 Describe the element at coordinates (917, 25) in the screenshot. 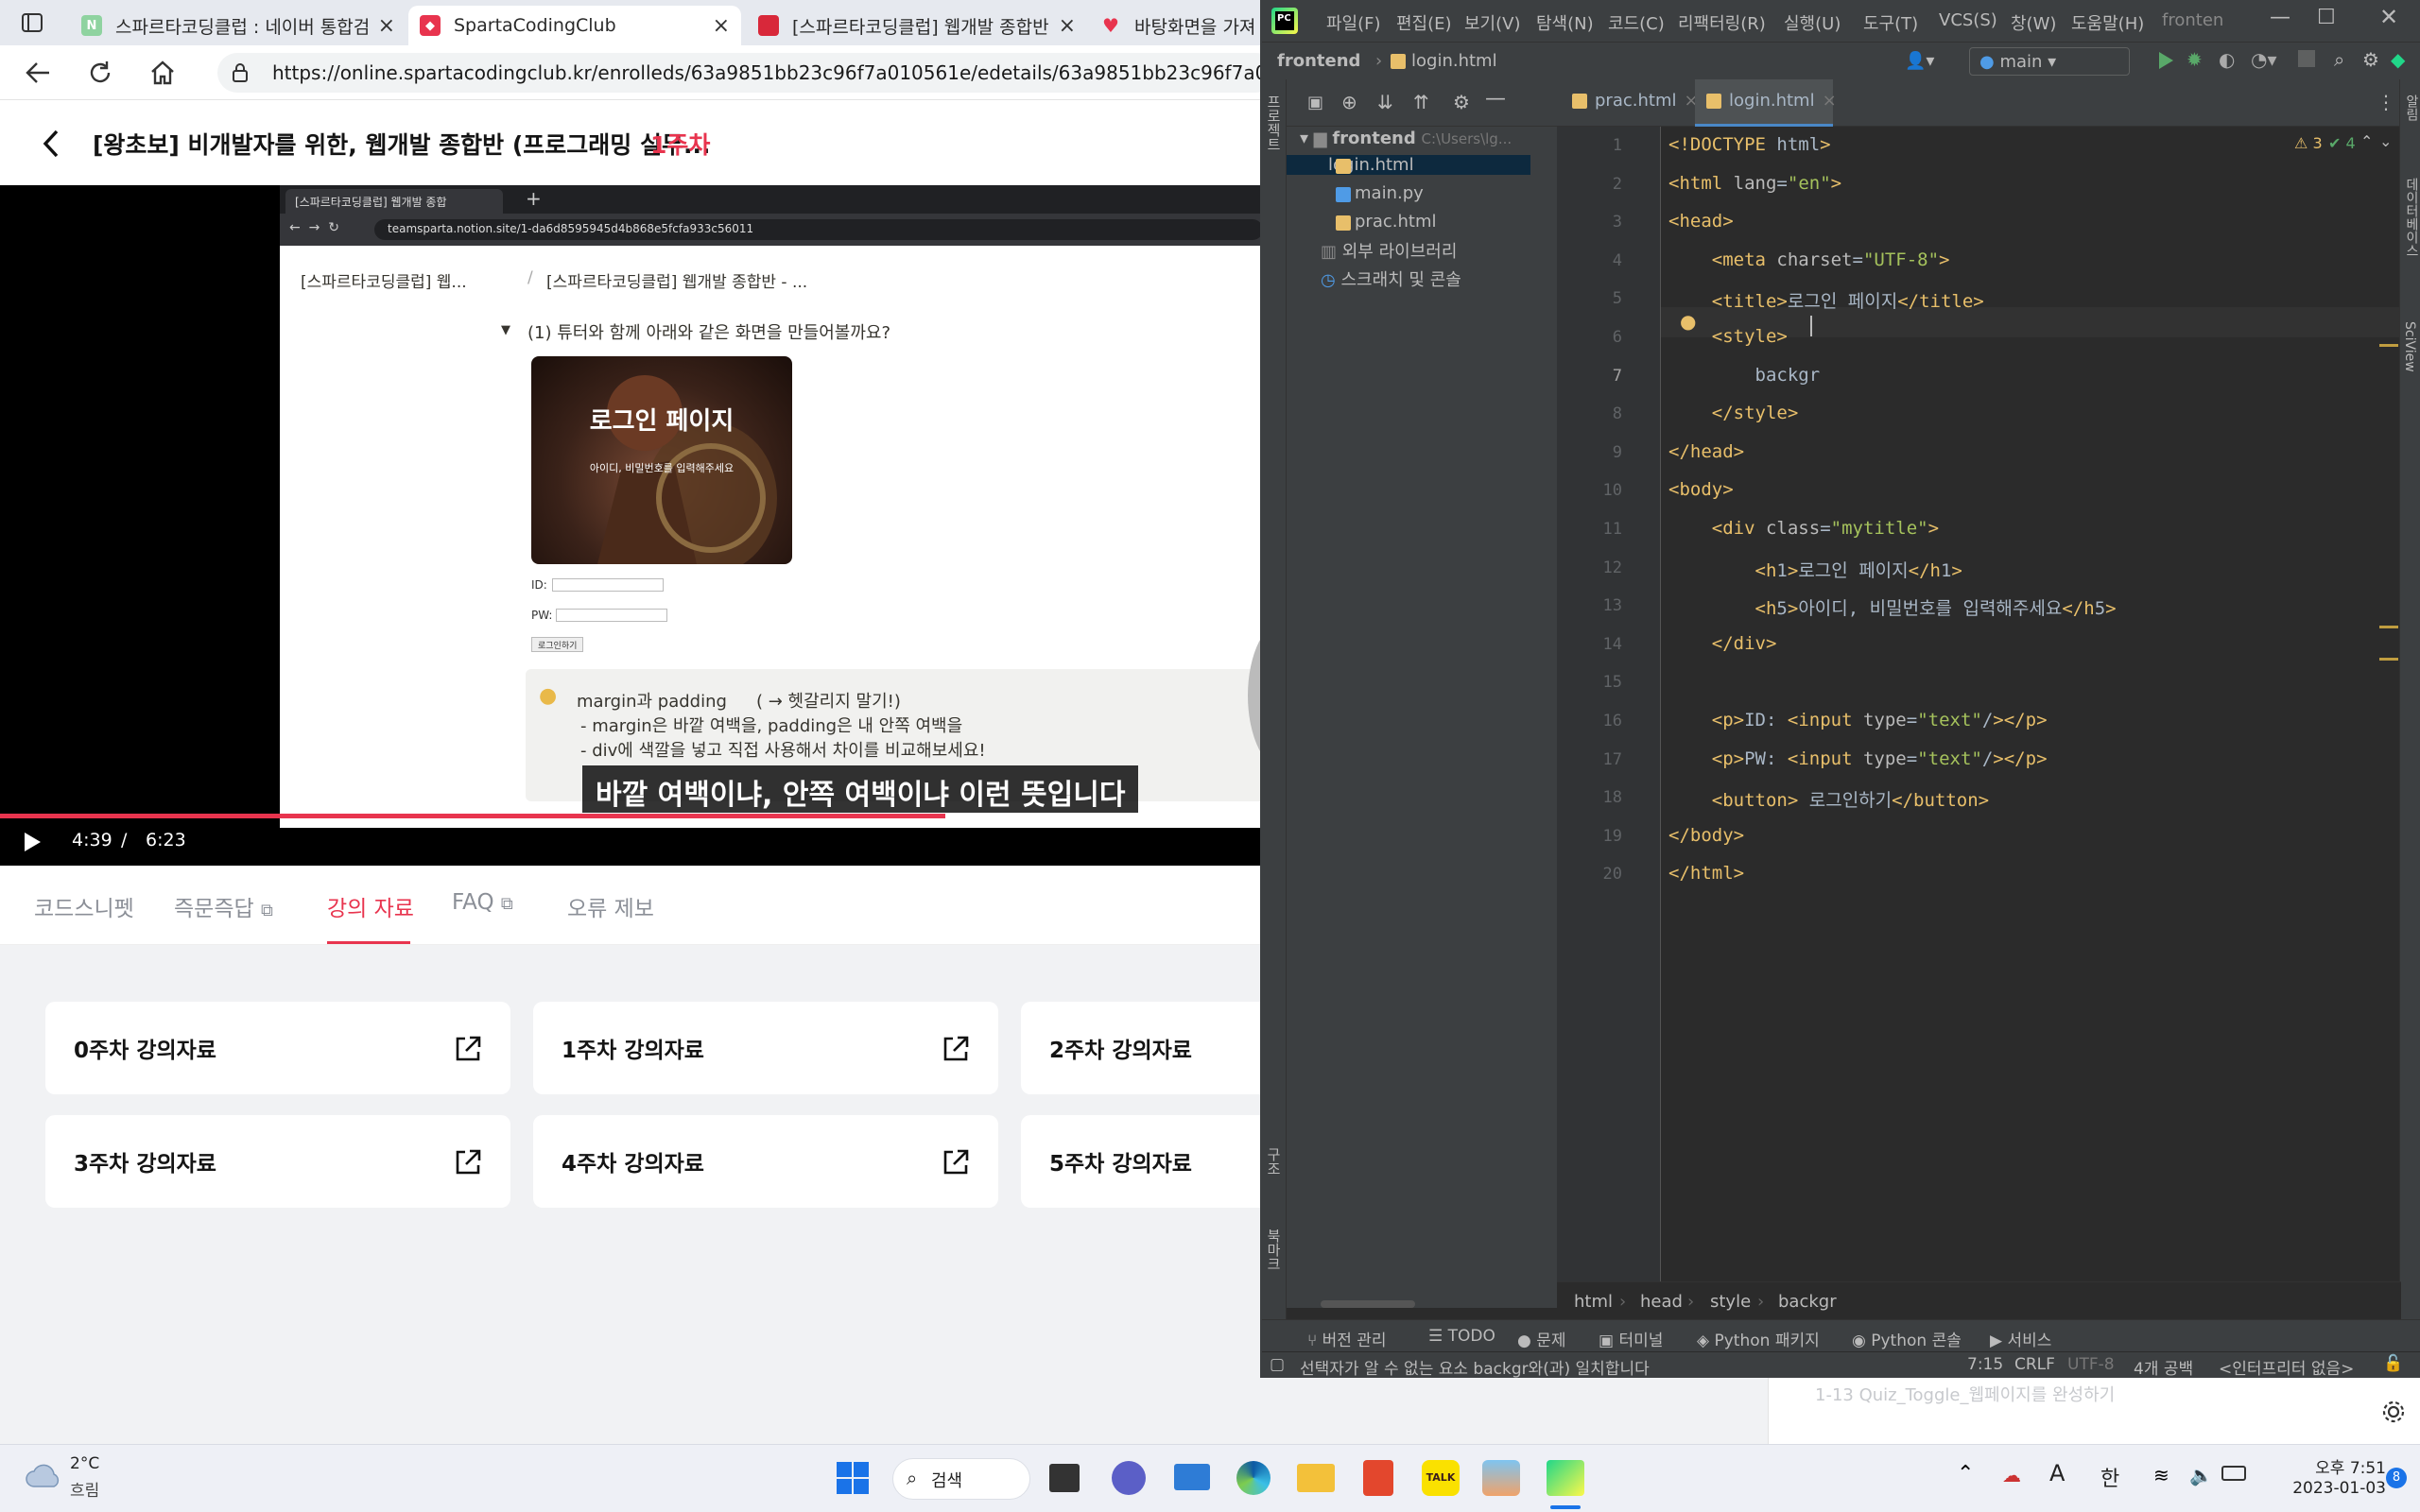

I see `browser-tab-notion: [스파르타코딩클럽] 웹개발 종합반 ×` at that location.